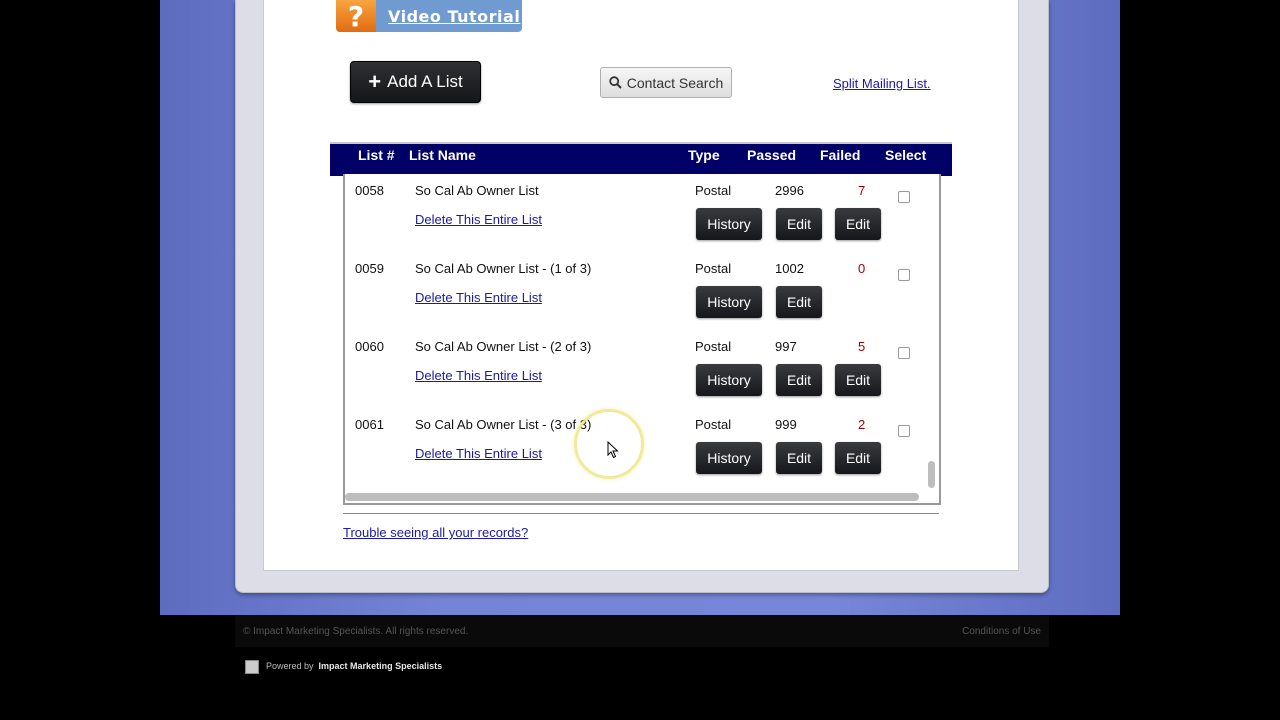 This screenshot has width=1280, height=720. I want to click on video-tutorial-label: Video Tutorial, so click(454, 16).